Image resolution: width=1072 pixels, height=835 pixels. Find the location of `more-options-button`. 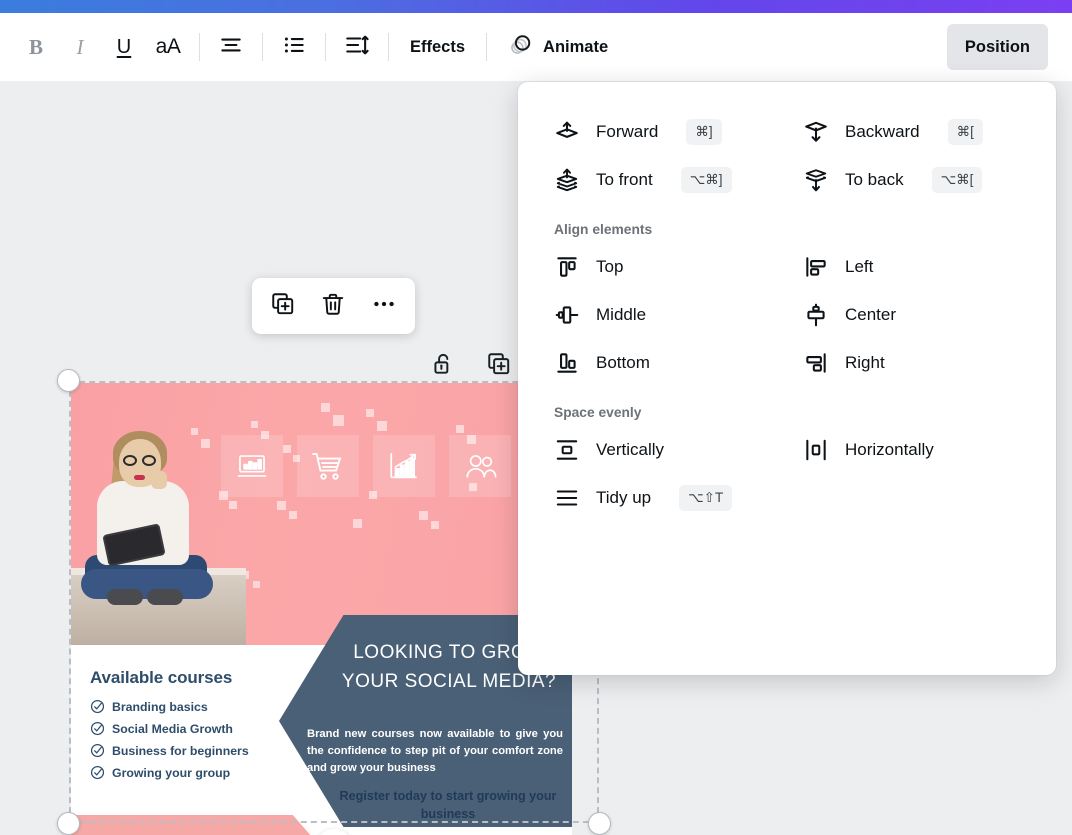

more-options-button is located at coordinates (384, 306).